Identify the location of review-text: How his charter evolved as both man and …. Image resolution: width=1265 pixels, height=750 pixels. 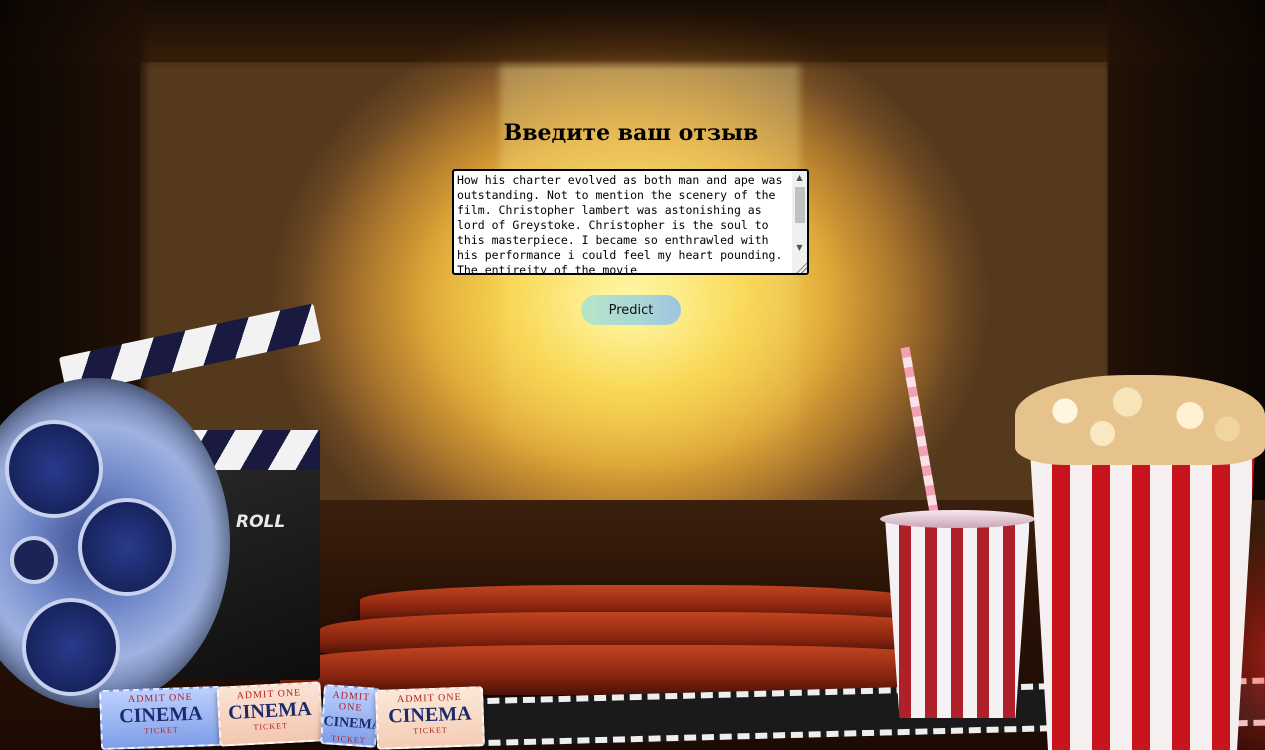
(623, 223).